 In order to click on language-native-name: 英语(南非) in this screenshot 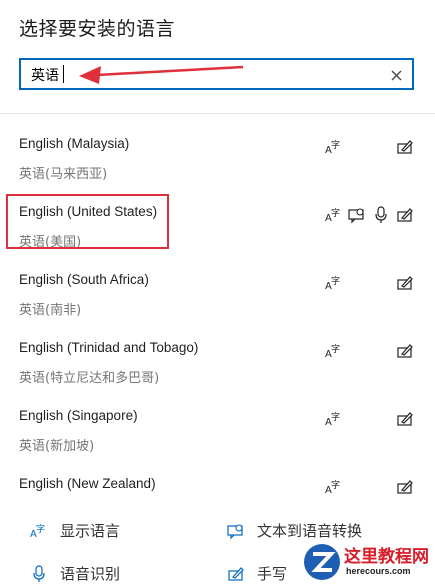, I will do `click(50, 310)`.